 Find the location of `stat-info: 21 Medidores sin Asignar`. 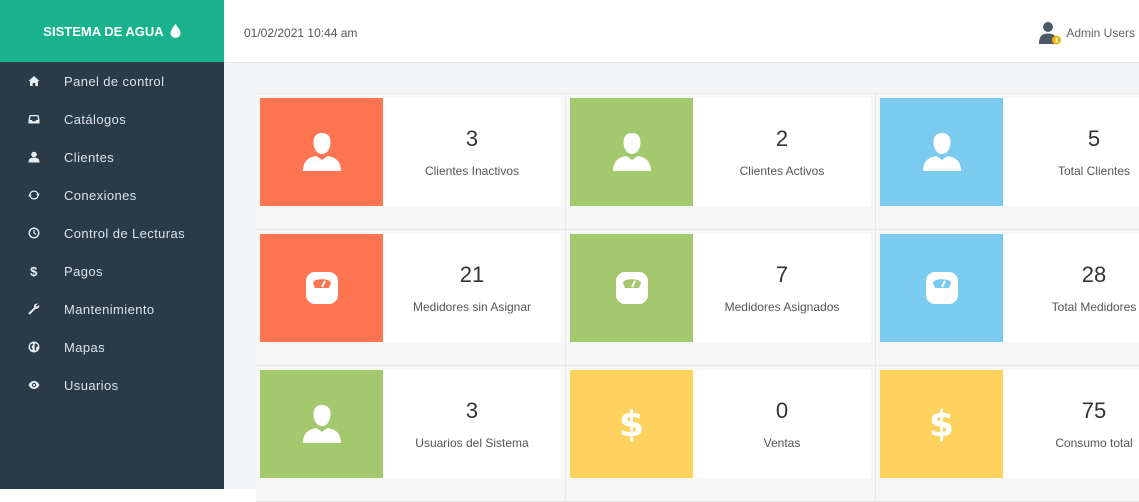

stat-info: 21 Medidores sin Asignar is located at coordinates (472, 288).